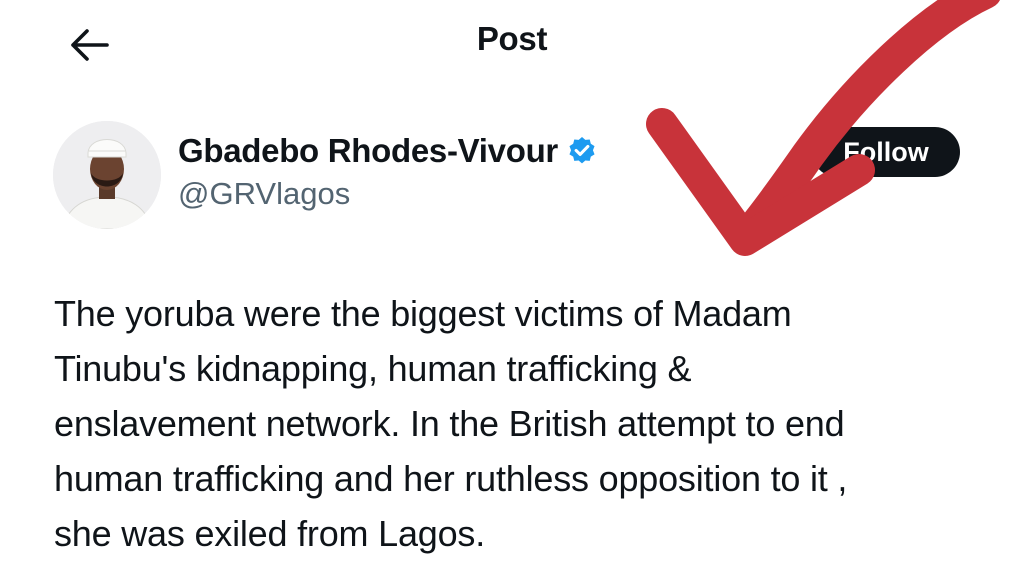  I want to click on more-dots-icon, so click(904, 46).